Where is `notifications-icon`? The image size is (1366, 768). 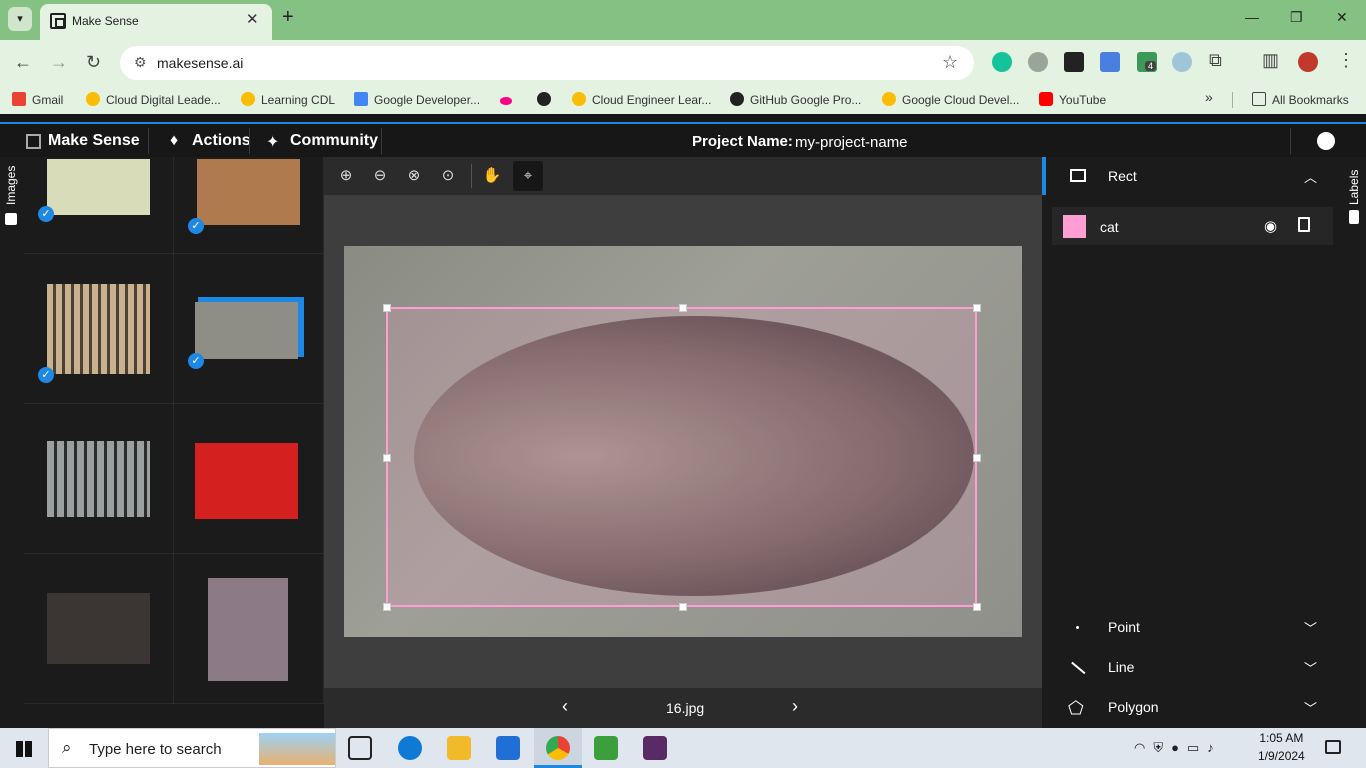
notifications-icon is located at coordinates (1333, 747).